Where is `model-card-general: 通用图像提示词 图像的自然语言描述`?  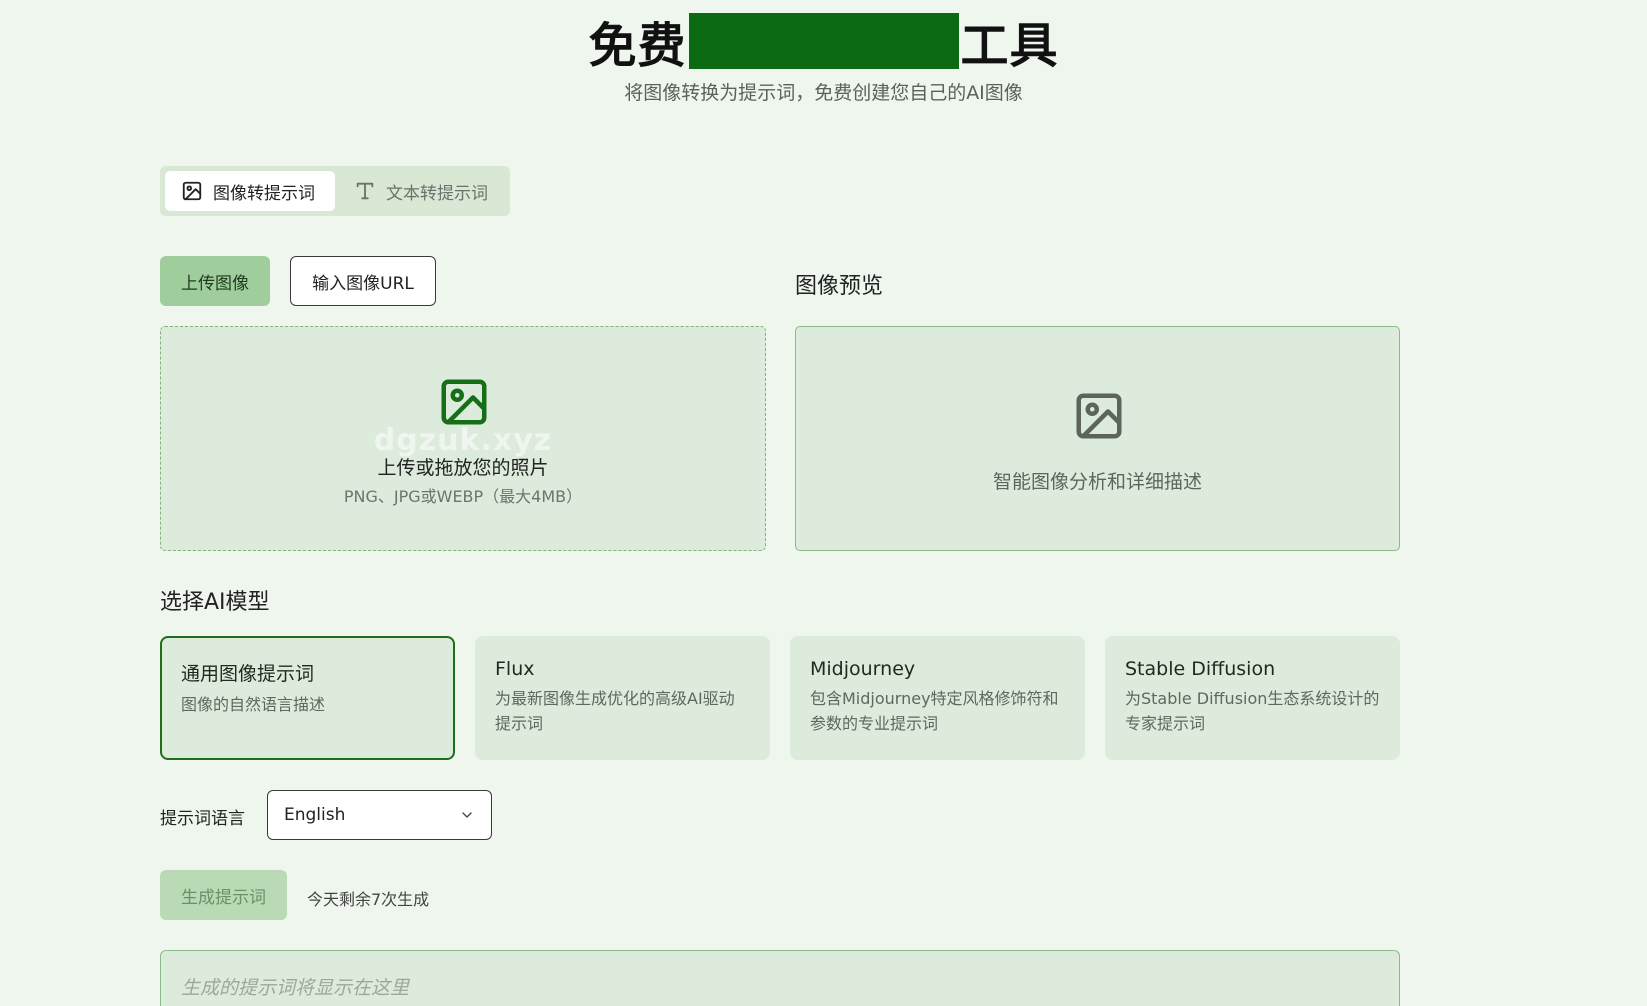 model-card-general: 通用图像提示词 图像的自然语言描述 is located at coordinates (307, 698).